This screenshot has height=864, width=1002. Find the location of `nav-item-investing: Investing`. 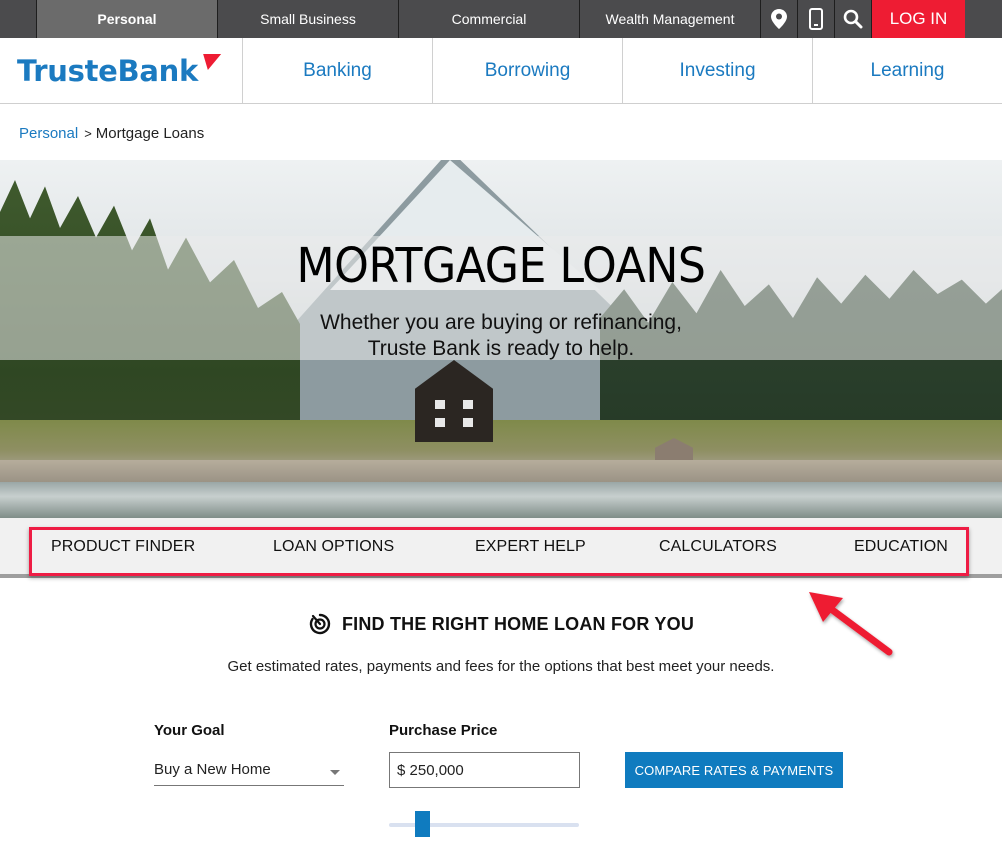

nav-item-investing: Investing is located at coordinates (718, 70).